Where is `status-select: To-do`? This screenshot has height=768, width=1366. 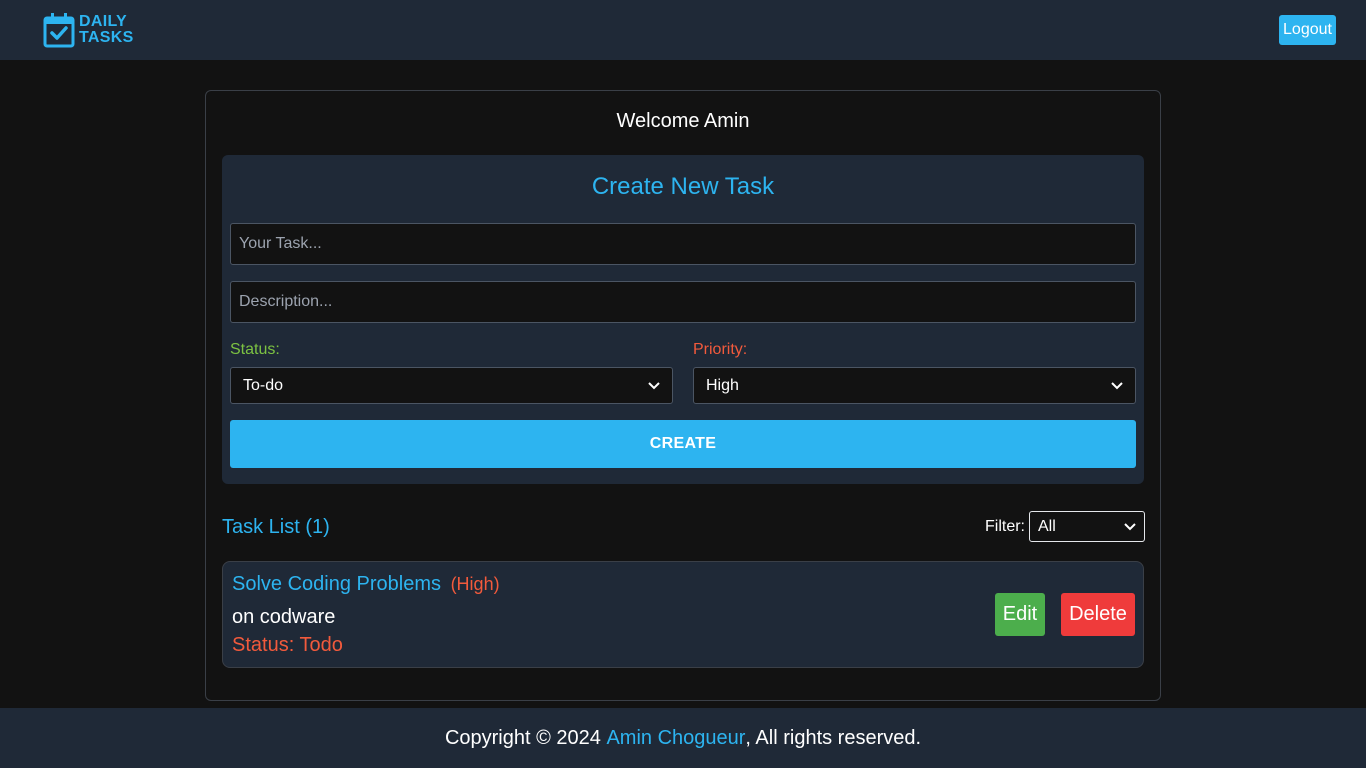 status-select: To-do is located at coordinates (451, 385).